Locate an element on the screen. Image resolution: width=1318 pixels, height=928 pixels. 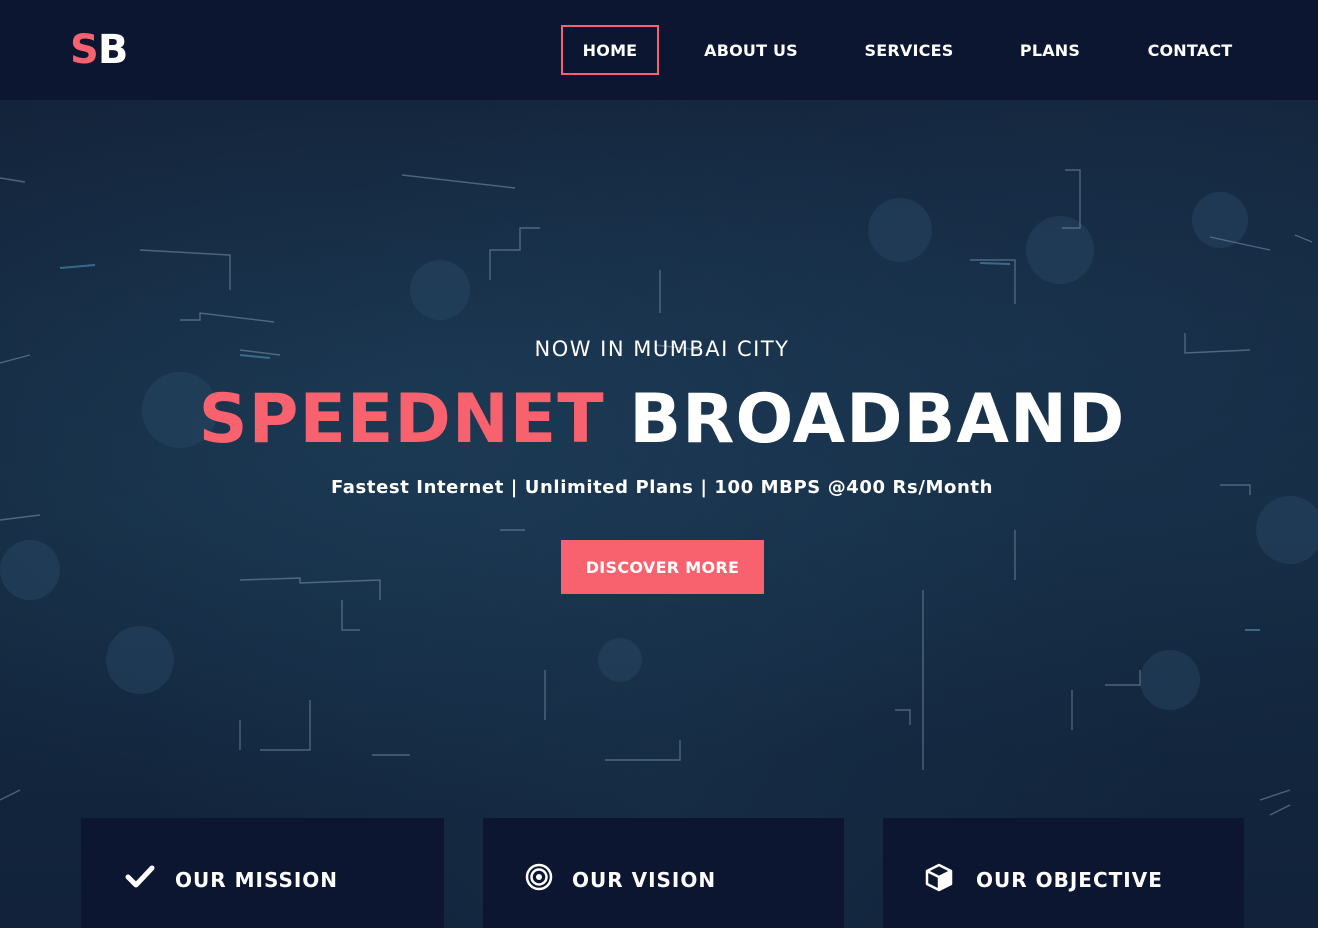
nav-item-contact: CONTACT is located at coordinates (1190, 50).